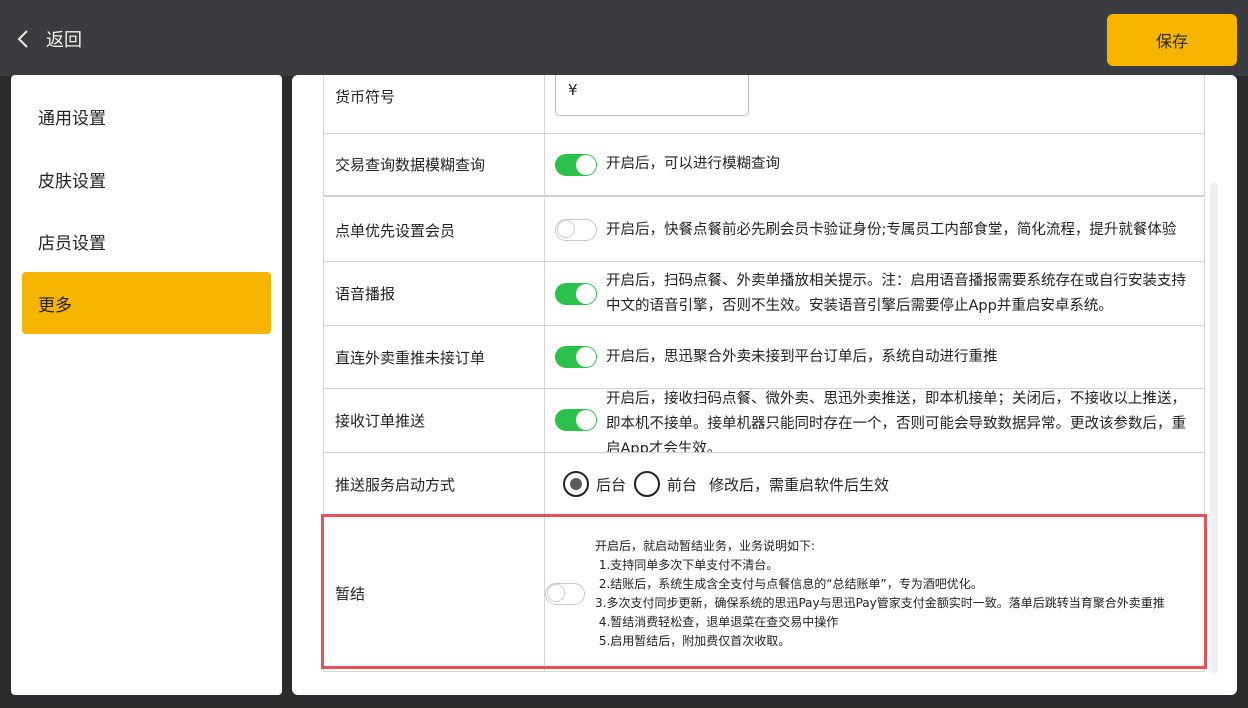  I want to click on voice-broadcast-toggle, so click(576, 293).